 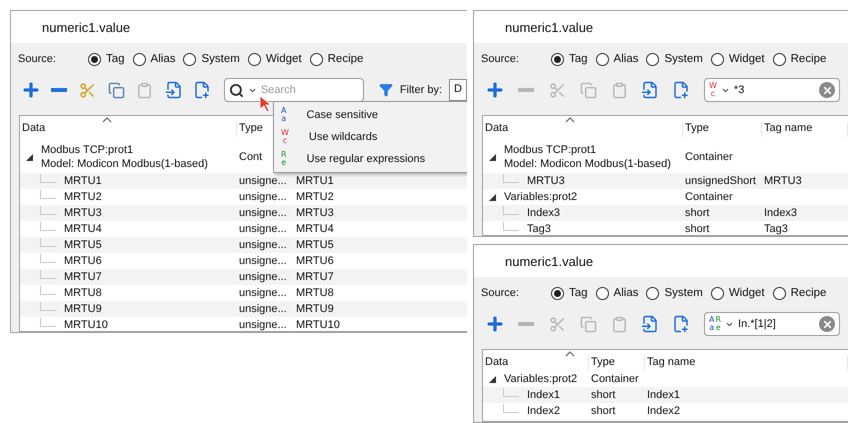 I want to click on sort-caret-icon, so click(x=570, y=354).